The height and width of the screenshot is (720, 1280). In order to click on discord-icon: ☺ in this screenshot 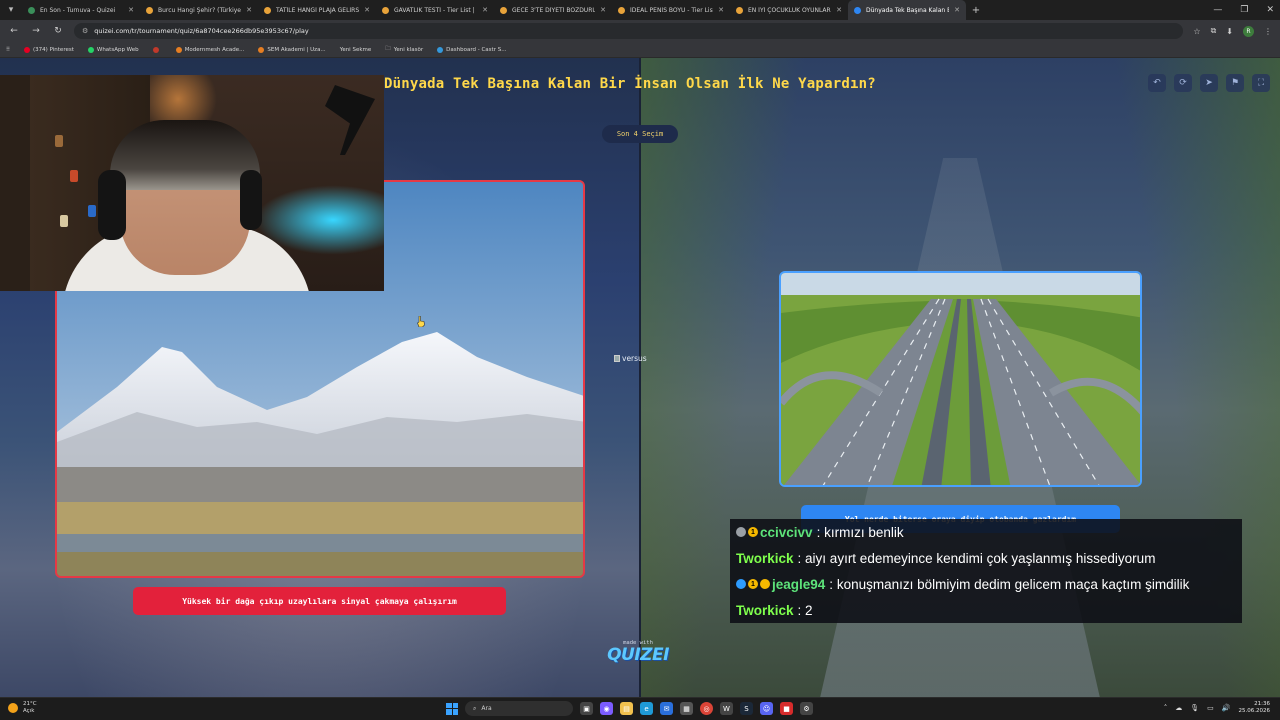, I will do `click(766, 708)`.